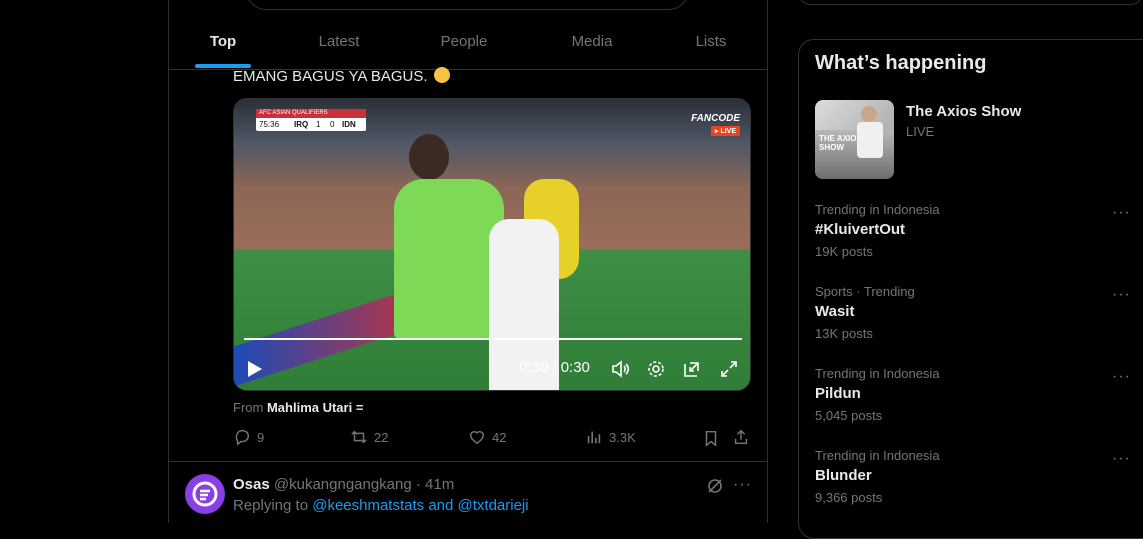 This screenshot has height=539, width=1143. I want to click on views-count: 3.3K, so click(622, 437).